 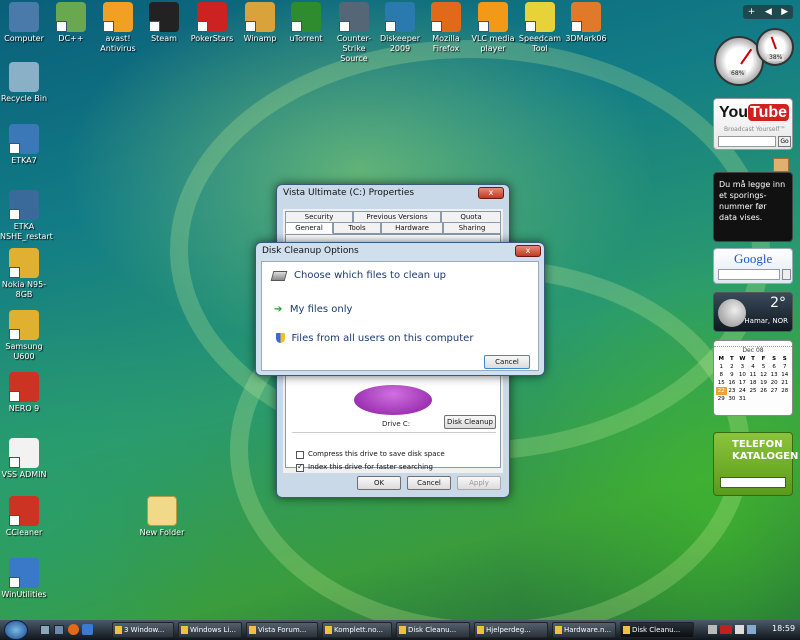 What do you see at coordinates (753, 482) in the screenshot?
I see `telefon-search-input` at bounding box center [753, 482].